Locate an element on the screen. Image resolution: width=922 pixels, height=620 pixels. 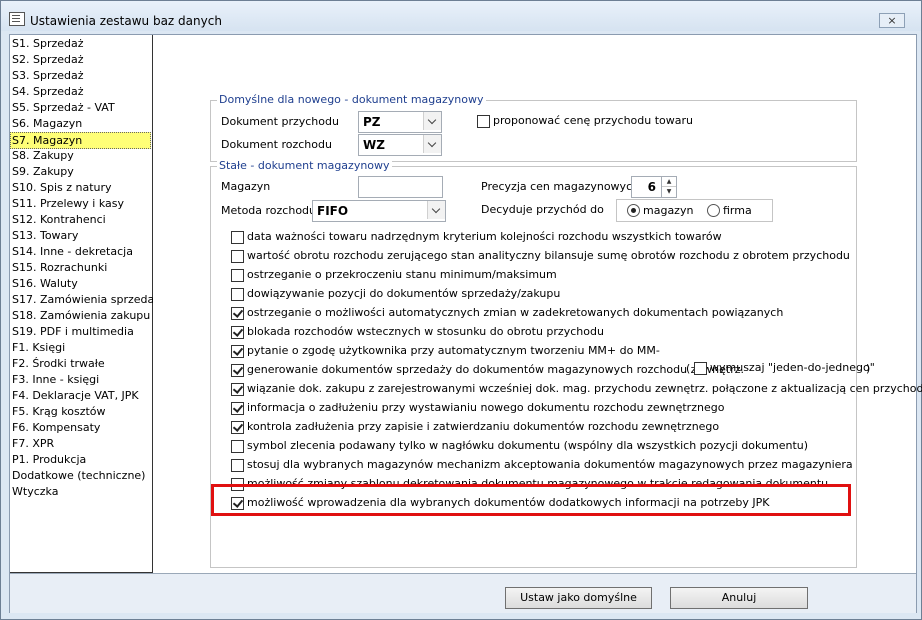
radio-warehouse is located at coordinates (633, 210).